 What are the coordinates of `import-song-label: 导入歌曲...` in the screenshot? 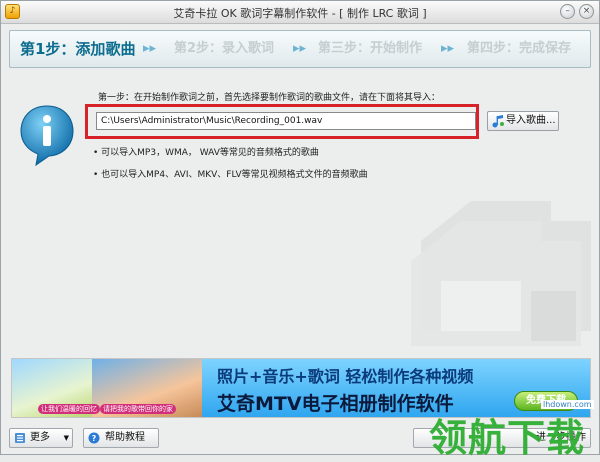 It's located at (531, 120).